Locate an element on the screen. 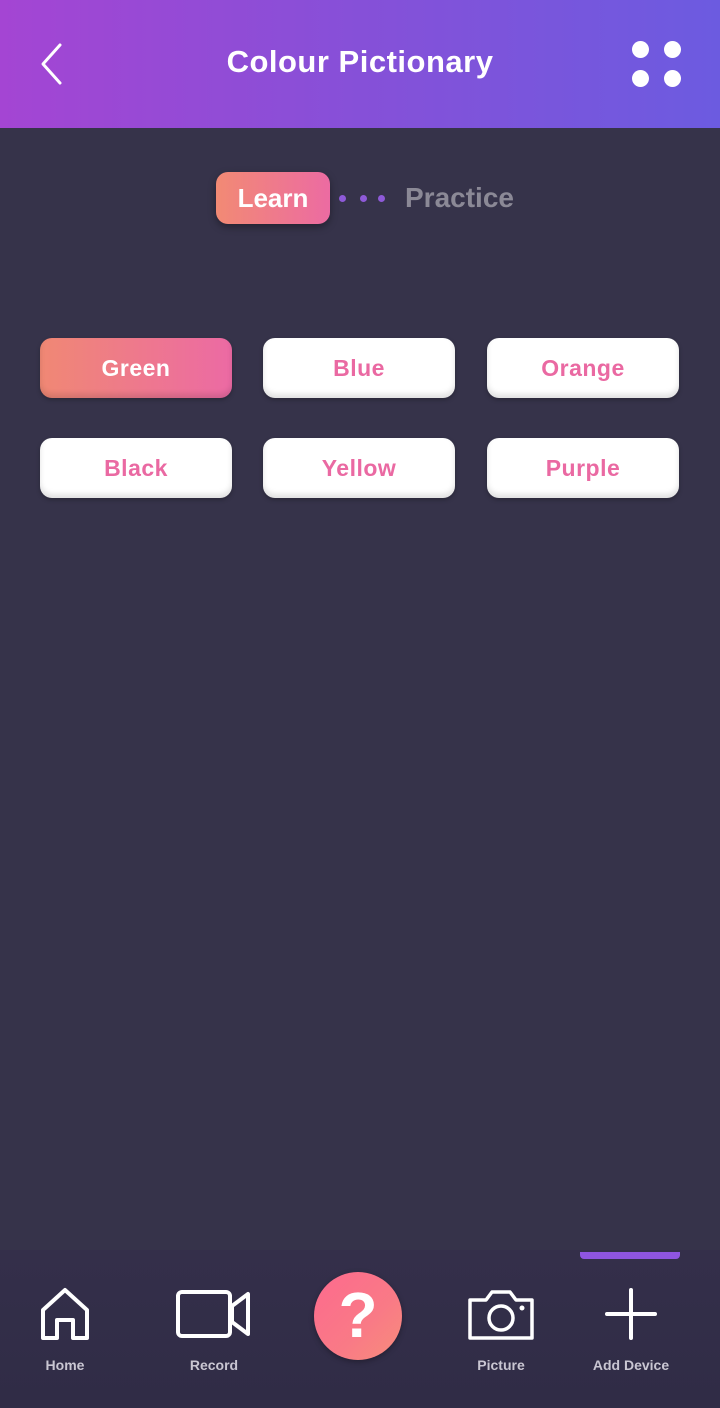 The image size is (720, 1408). nav-add-device: Add Device is located at coordinates (631, 1330).